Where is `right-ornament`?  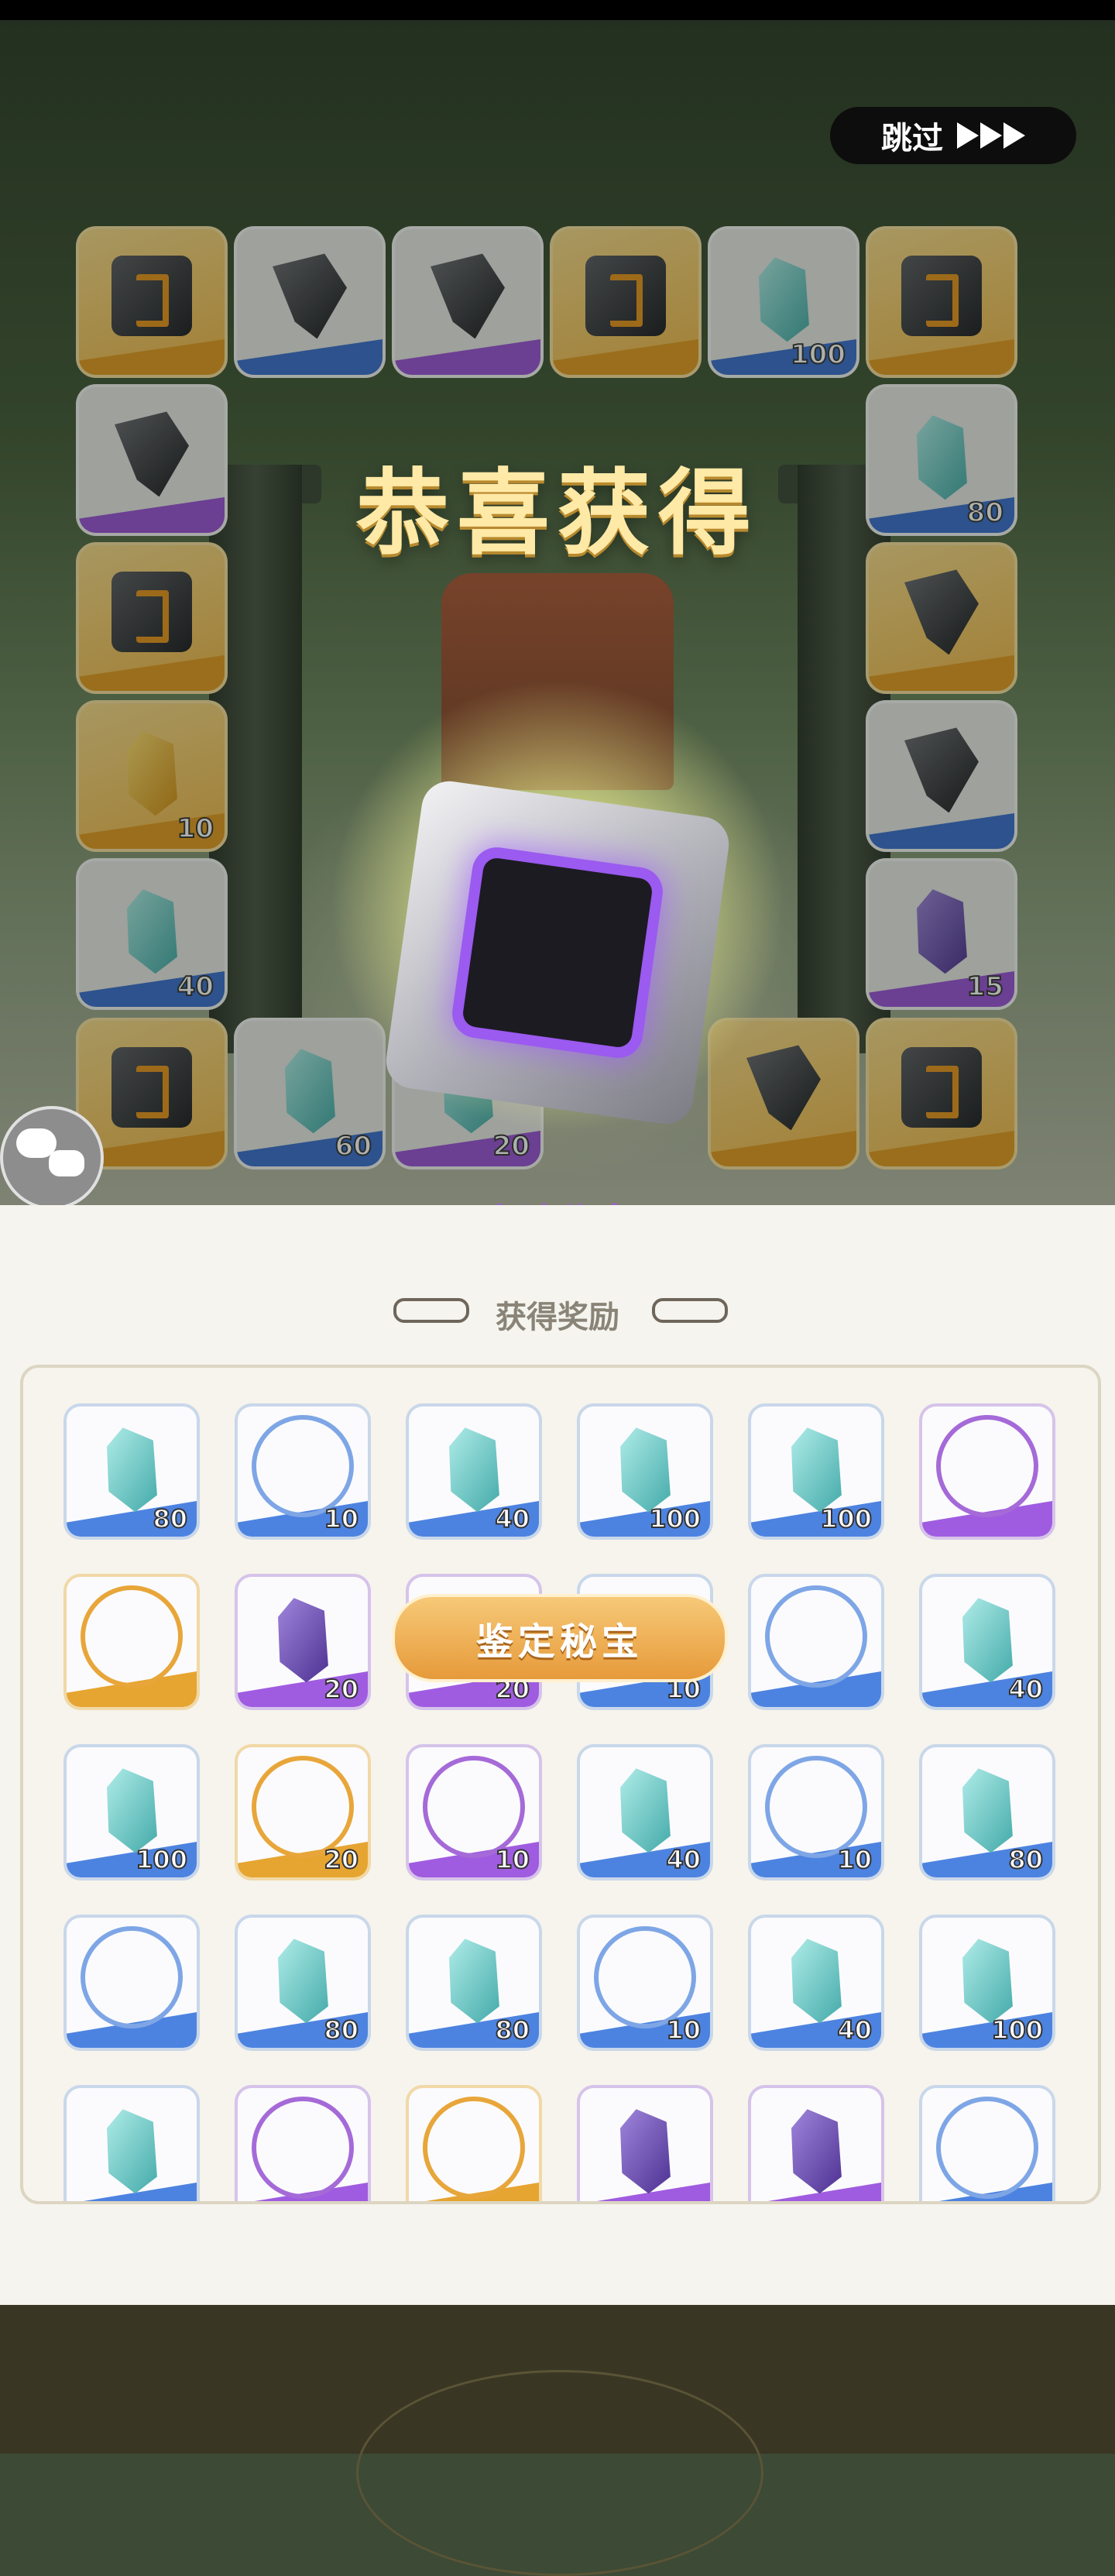 right-ornament is located at coordinates (690, 1310).